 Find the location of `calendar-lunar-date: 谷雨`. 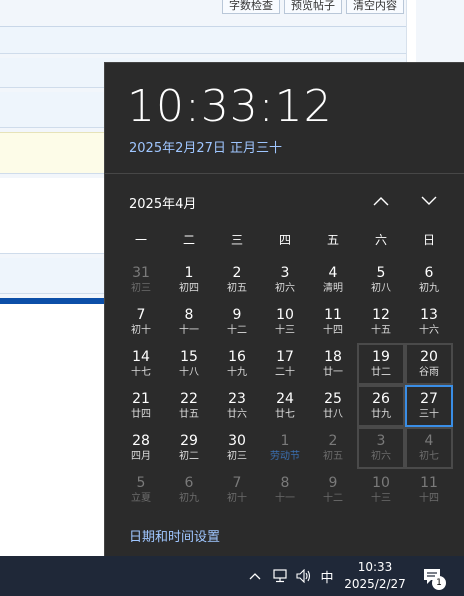

calendar-lunar-date: 谷雨 is located at coordinates (429, 372).